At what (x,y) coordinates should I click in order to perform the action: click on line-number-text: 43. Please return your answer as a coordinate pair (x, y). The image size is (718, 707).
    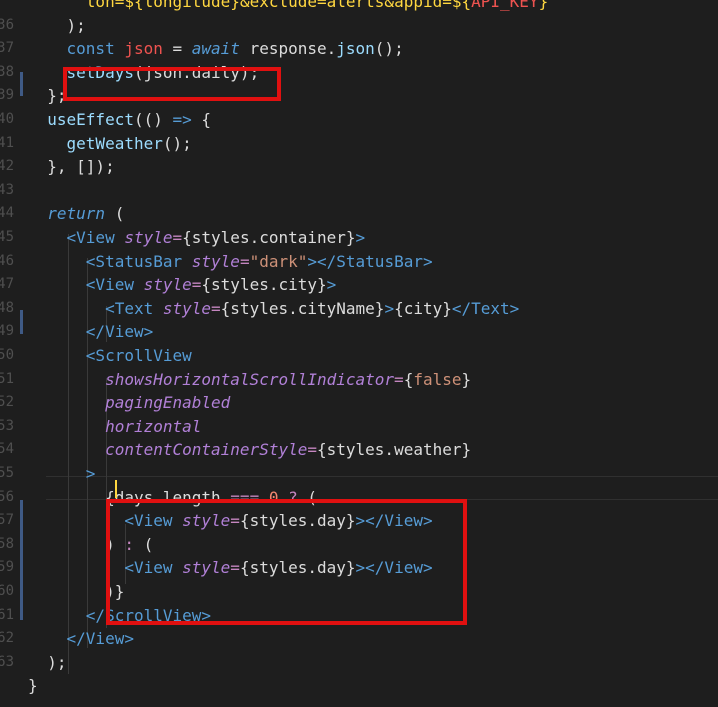
    Looking at the image, I should click on (7, 189).